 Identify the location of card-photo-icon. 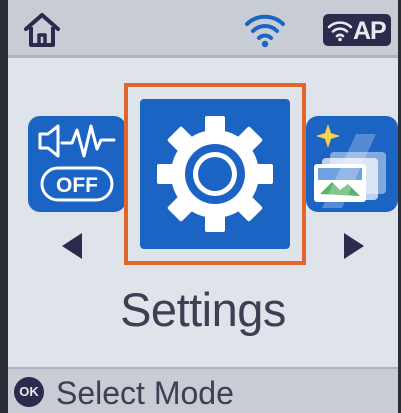
(350, 166).